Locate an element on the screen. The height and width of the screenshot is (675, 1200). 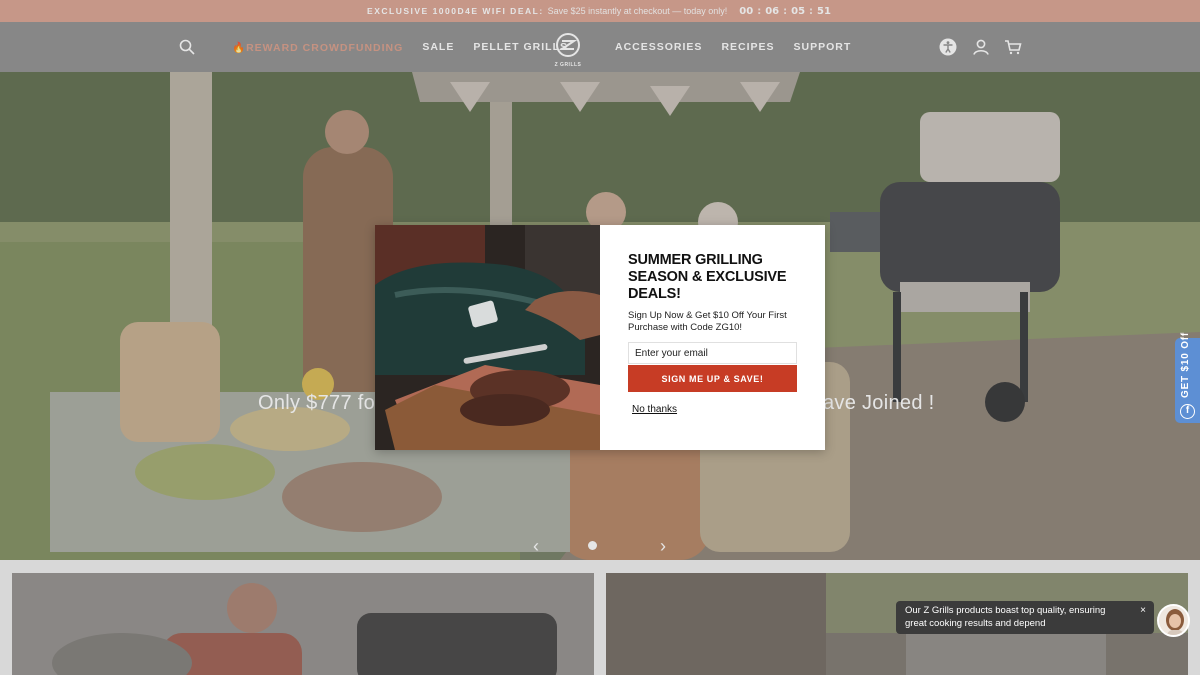
side-tab-label: GET $10 Off is located at coordinates (1185, 364).